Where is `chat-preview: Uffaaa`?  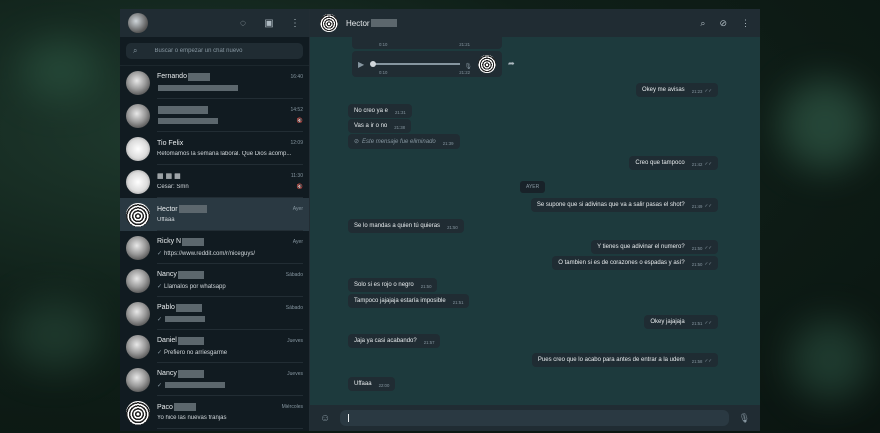 chat-preview: Uffaaa is located at coordinates (166, 220).